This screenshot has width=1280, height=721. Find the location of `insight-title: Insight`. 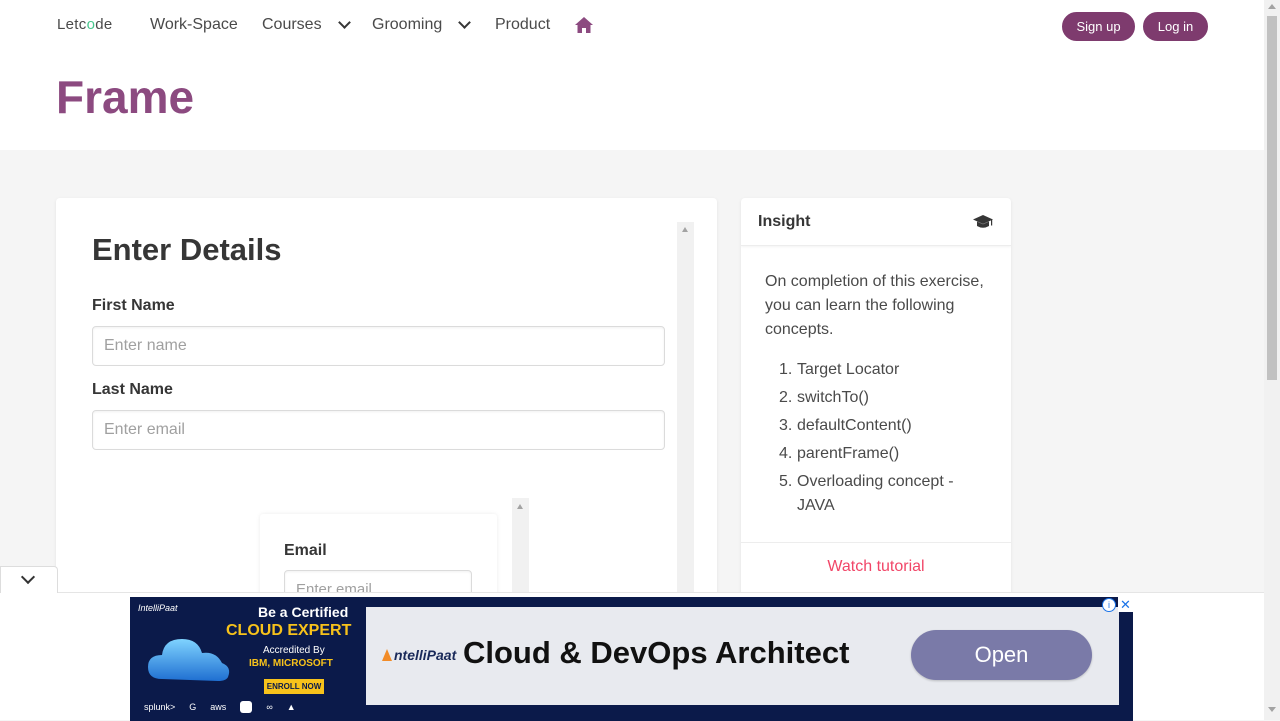

insight-title: Insight is located at coordinates (784, 221).